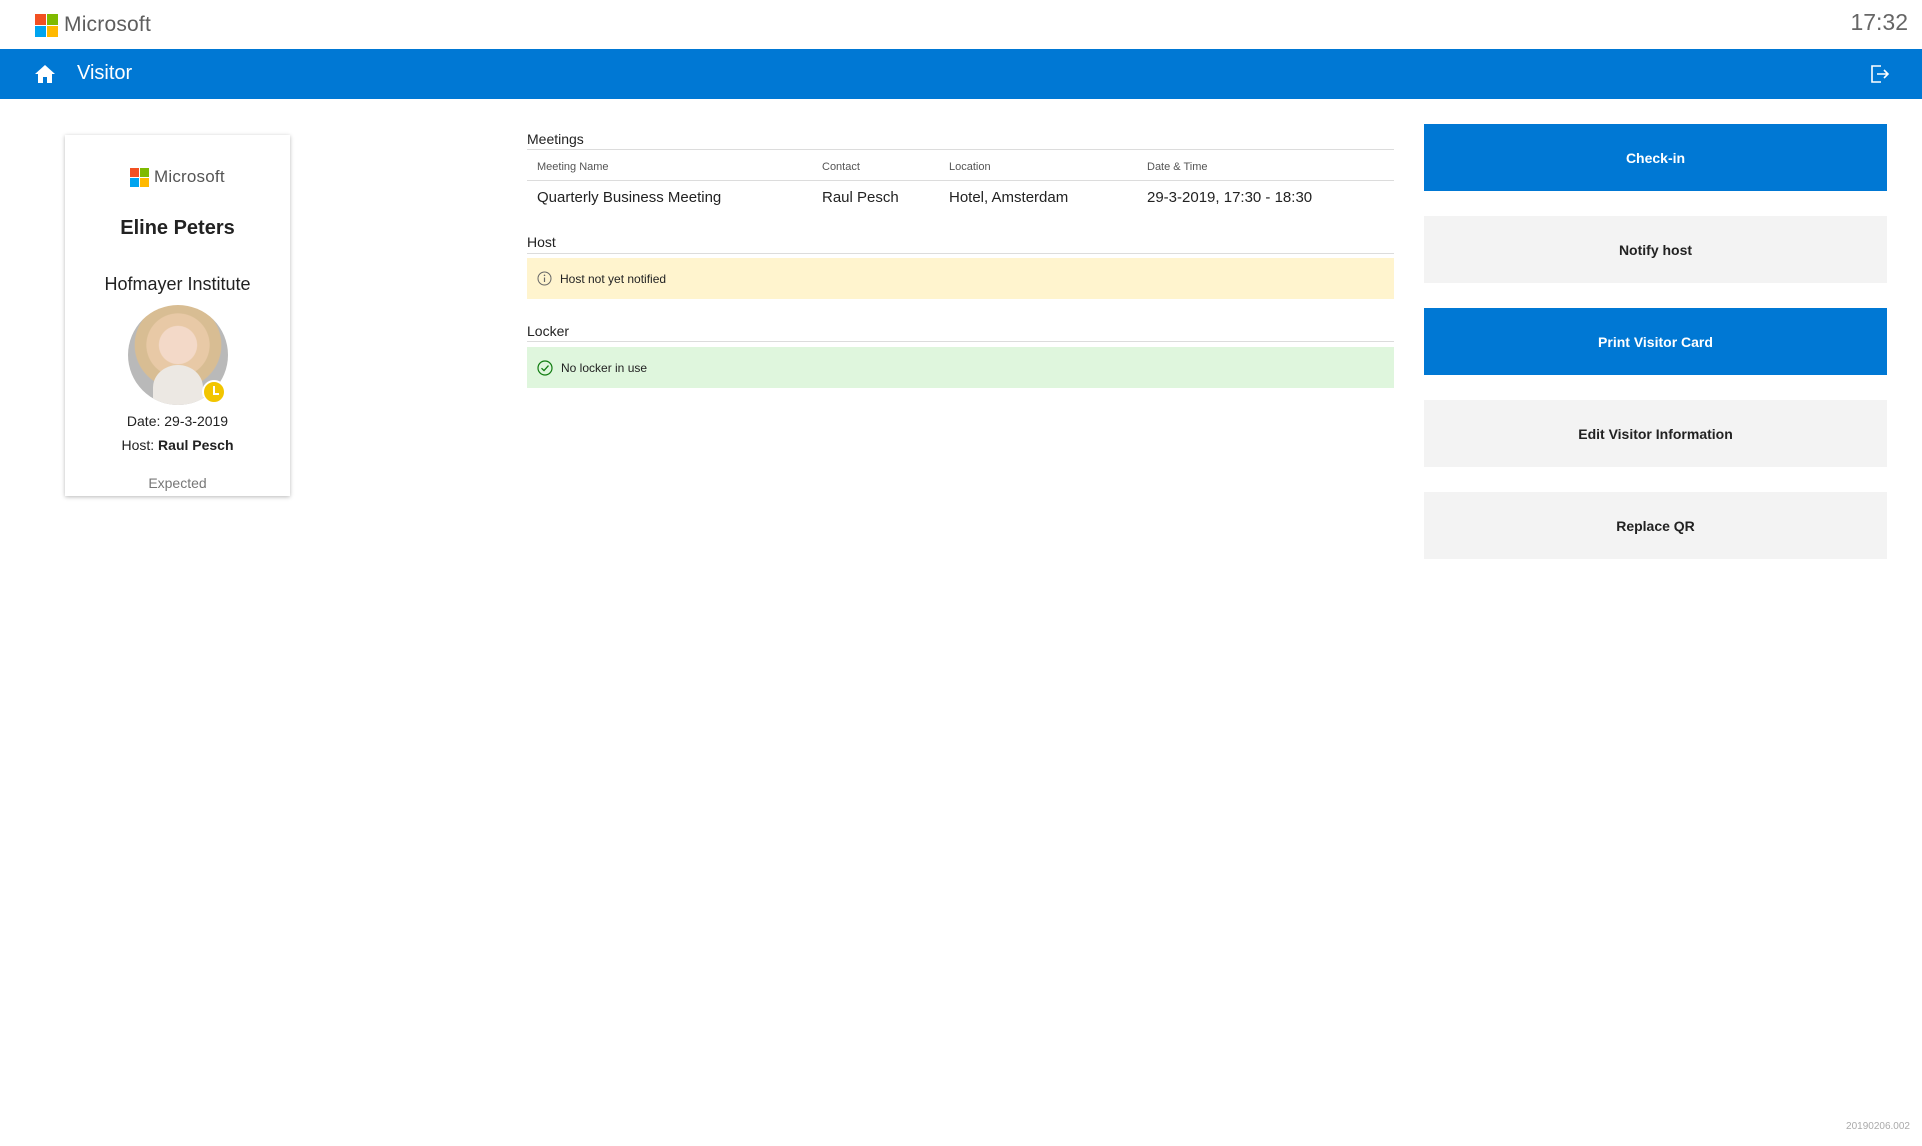  What do you see at coordinates (177, 421) in the screenshot?
I see `visit-date: Date: 29-3-2019` at bounding box center [177, 421].